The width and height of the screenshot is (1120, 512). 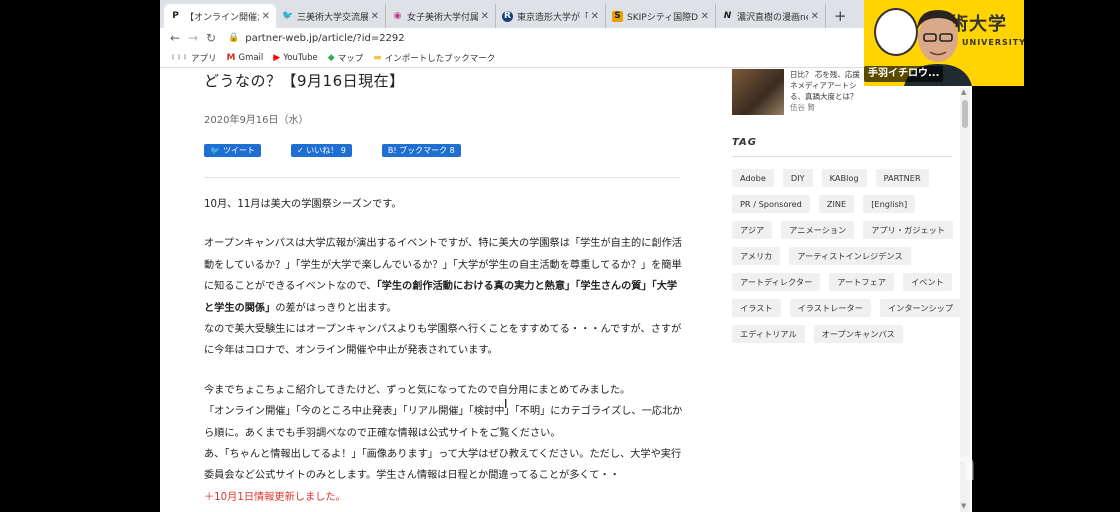 What do you see at coordinates (850, 256) in the screenshot?
I see `tag-item: アーティストインレジデンス` at bounding box center [850, 256].